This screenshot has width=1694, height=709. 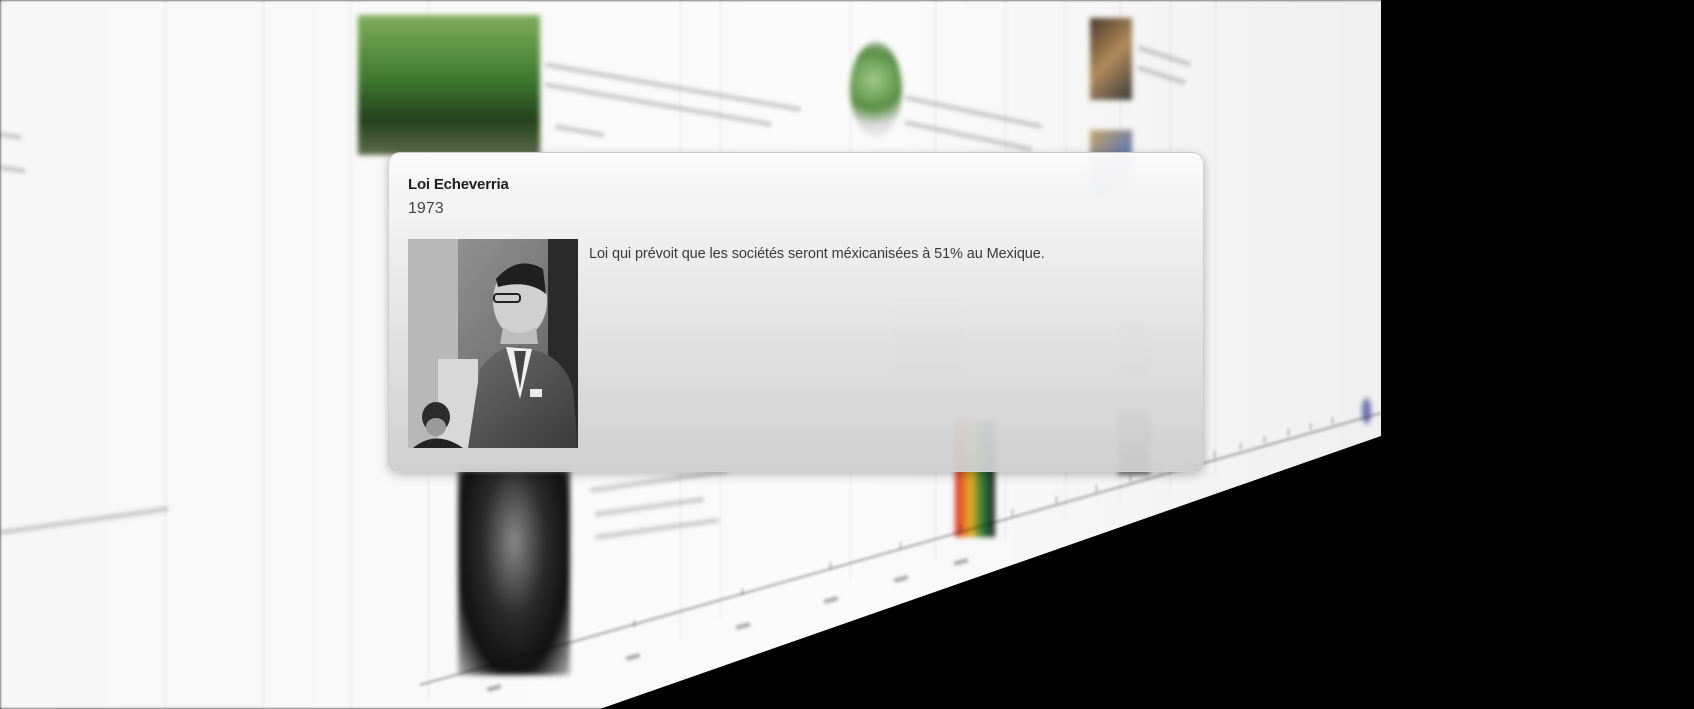 What do you see at coordinates (1111, 59) in the screenshot?
I see `crowd-photo` at bounding box center [1111, 59].